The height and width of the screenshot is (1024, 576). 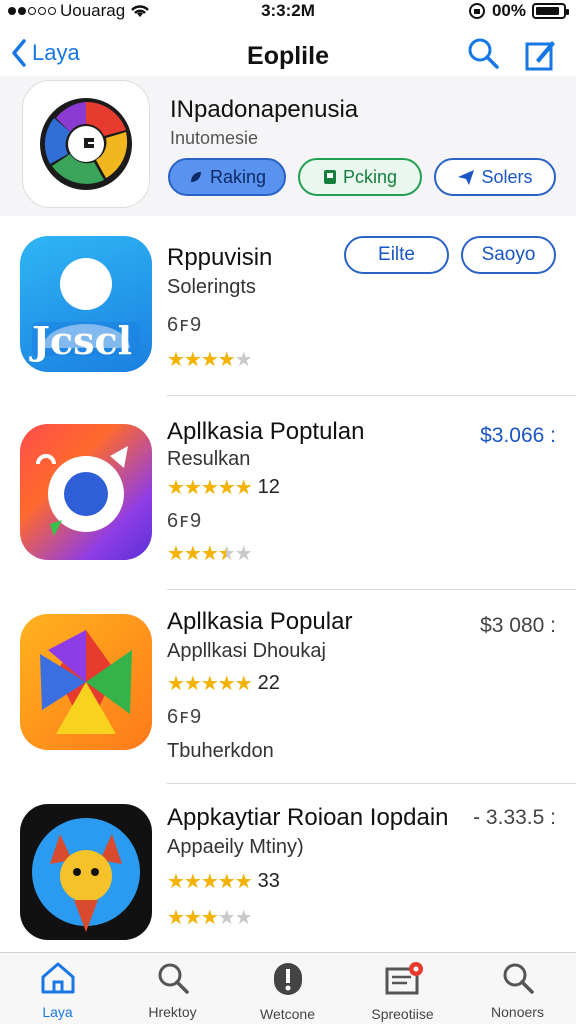 What do you see at coordinates (260, 621) in the screenshot?
I see `app-name: Apllkasia Popular` at bounding box center [260, 621].